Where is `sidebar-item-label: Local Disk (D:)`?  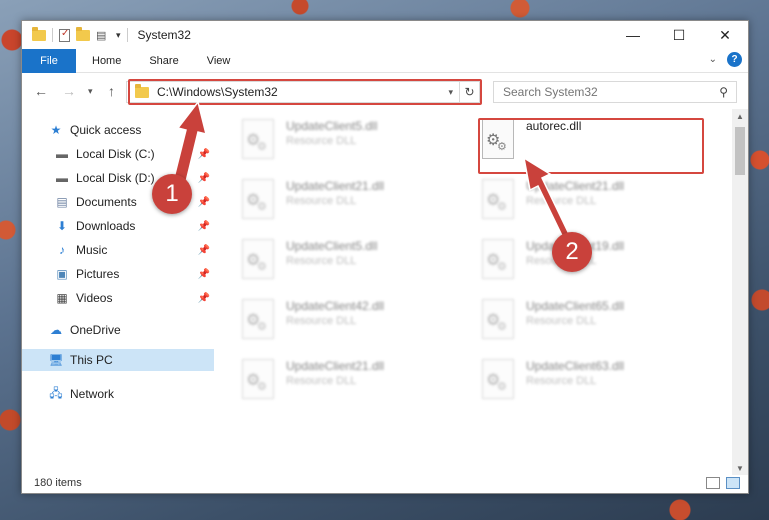 sidebar-item-label: Local Disk (D:) is located at coordinates (115, 178).